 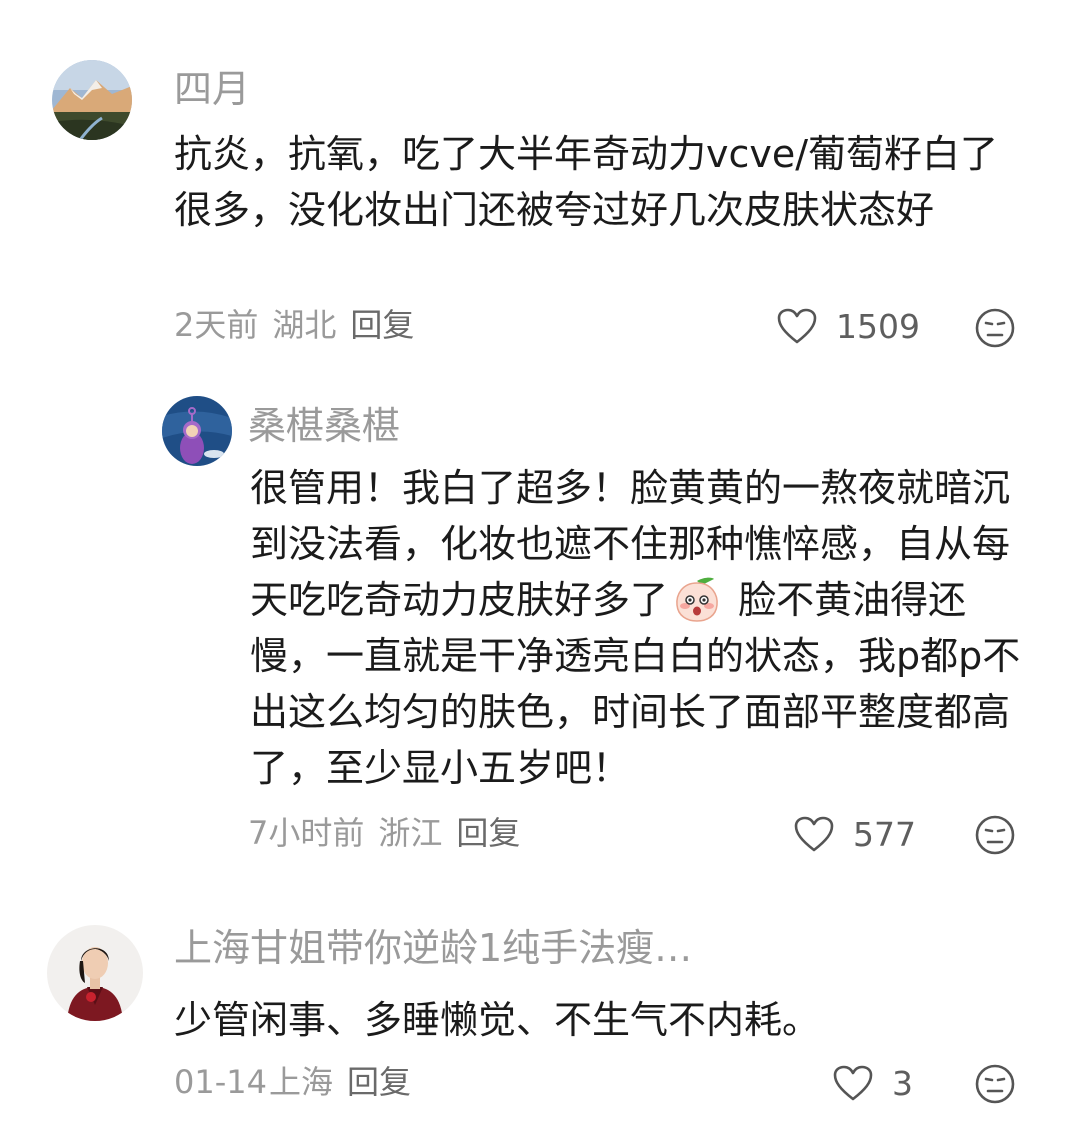 I want to click on like-count: 577, so click(x=884, y=834).